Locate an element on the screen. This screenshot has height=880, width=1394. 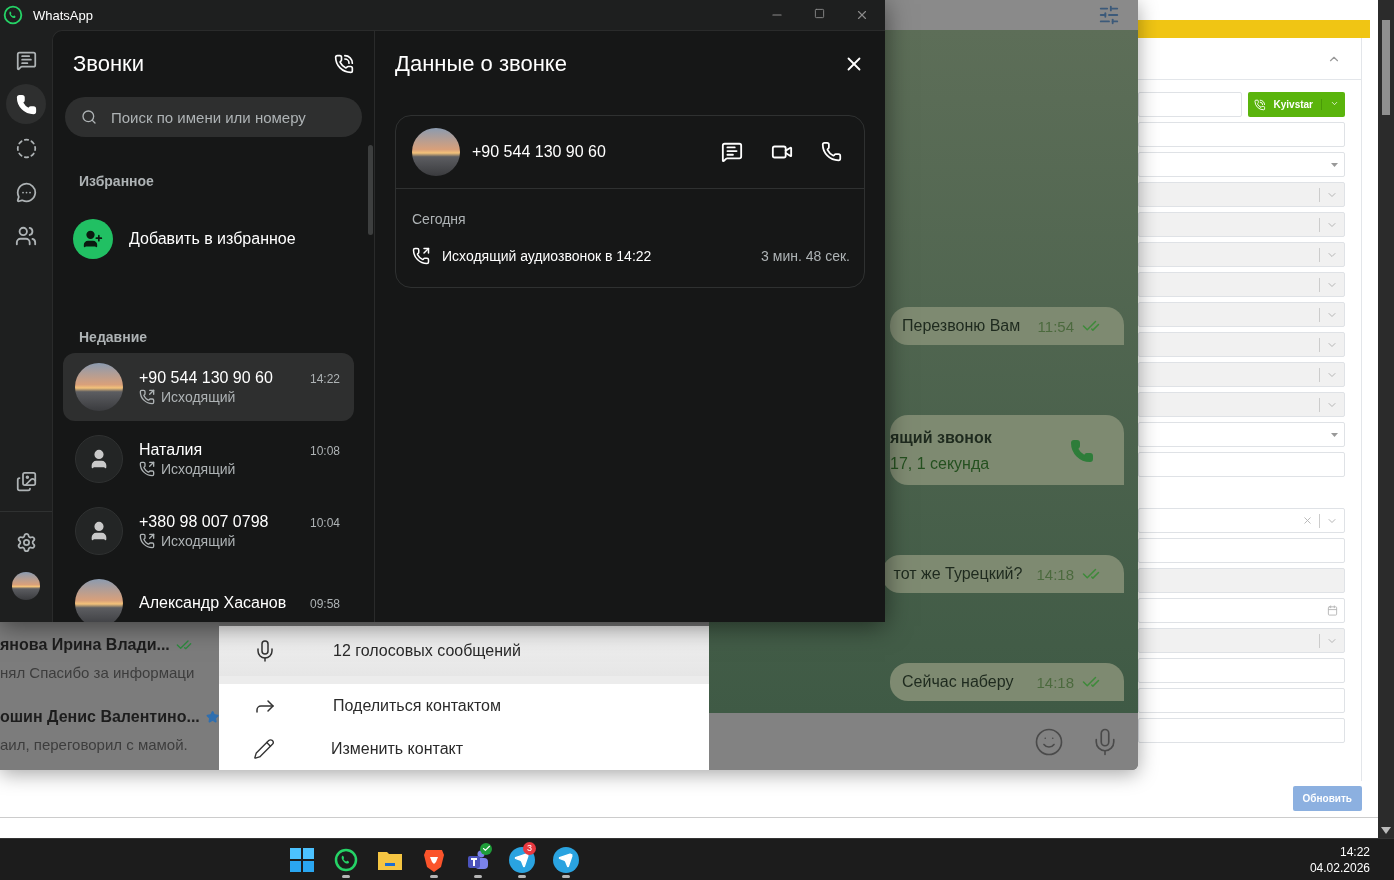
chat-preview: аил, переговорил с мамой. is located at coordinates (94, 744).